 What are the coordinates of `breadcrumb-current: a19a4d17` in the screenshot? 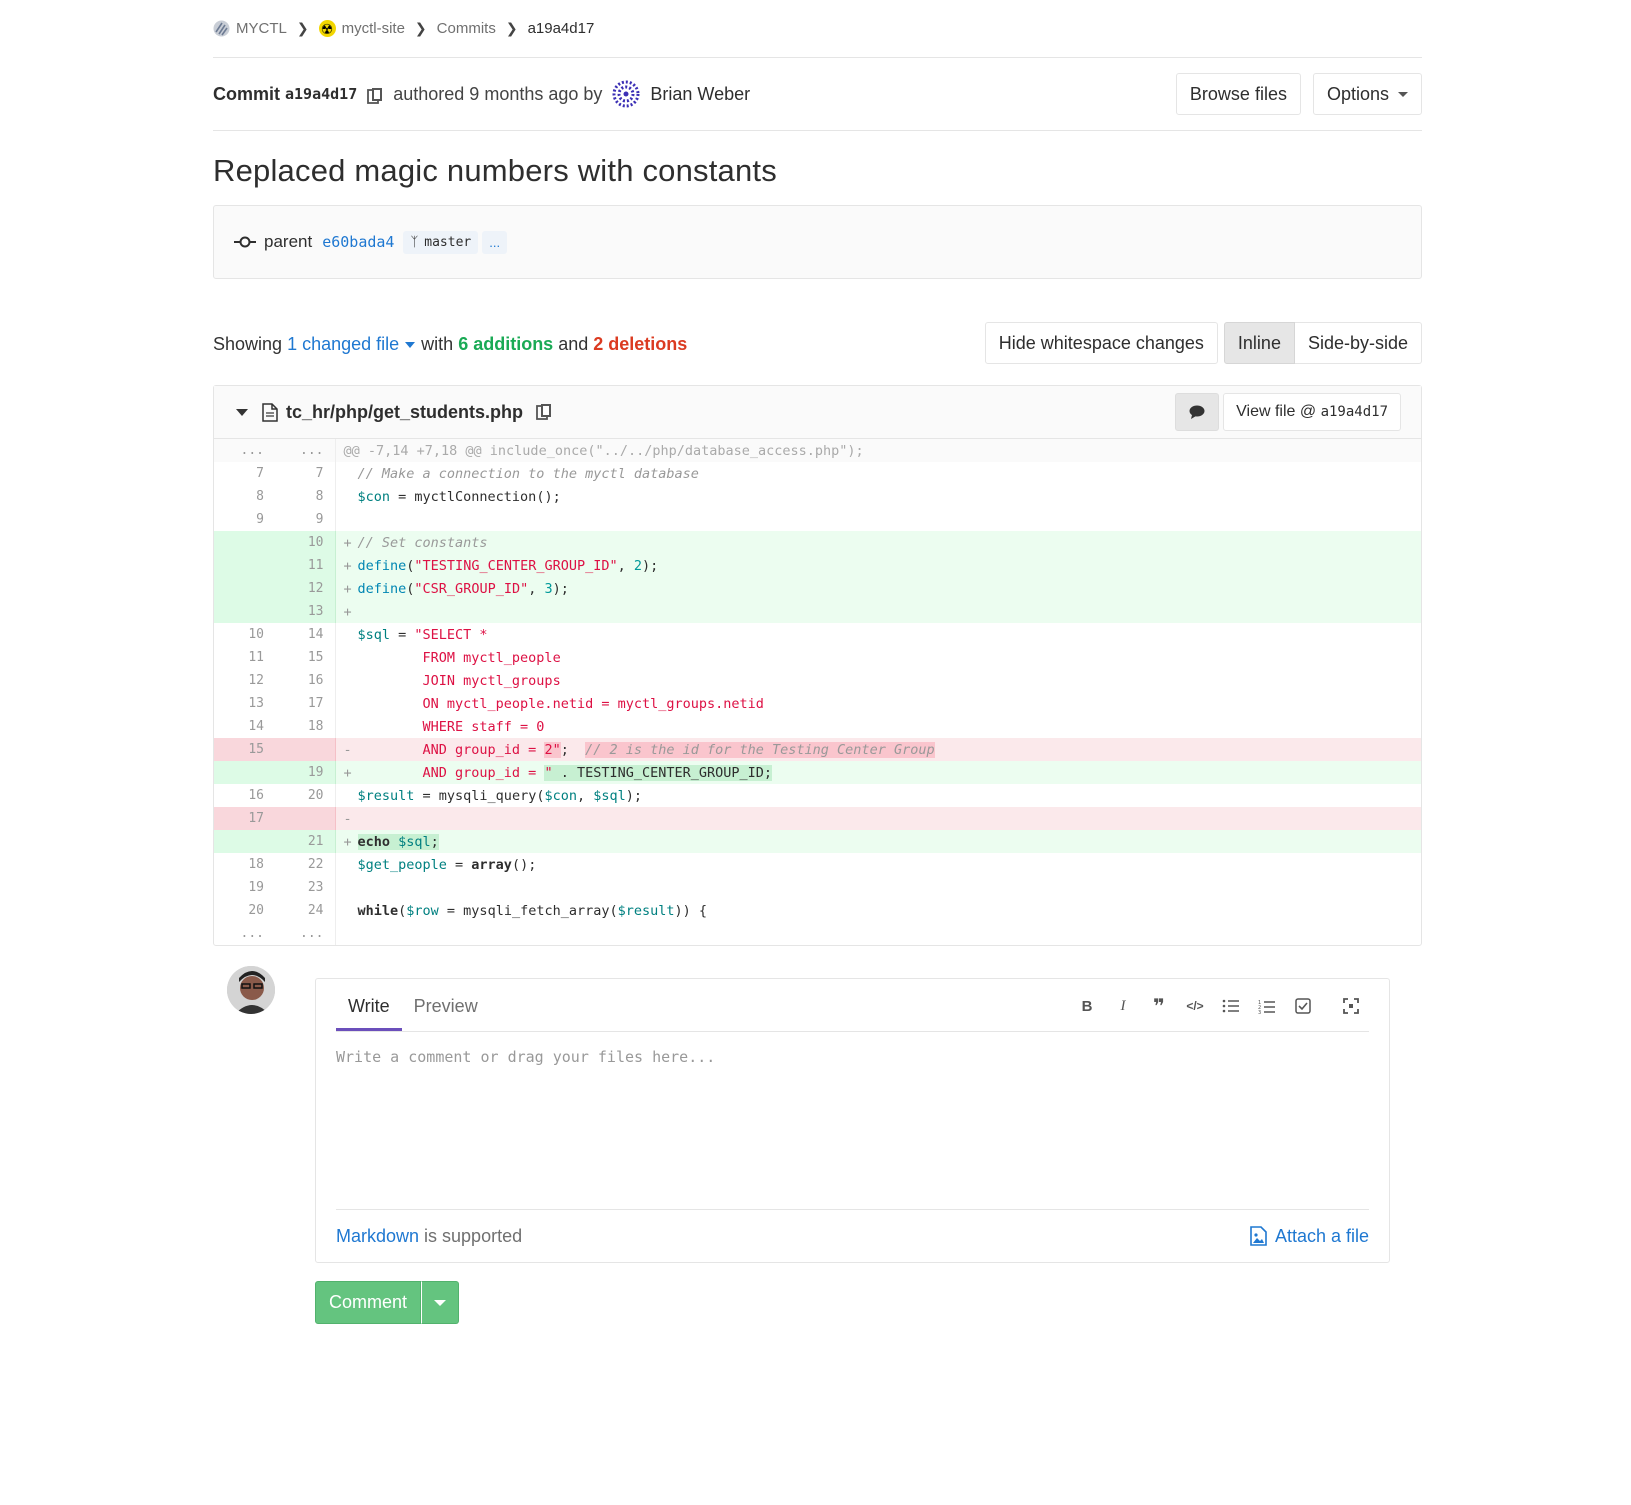 It's located at (561, 28).